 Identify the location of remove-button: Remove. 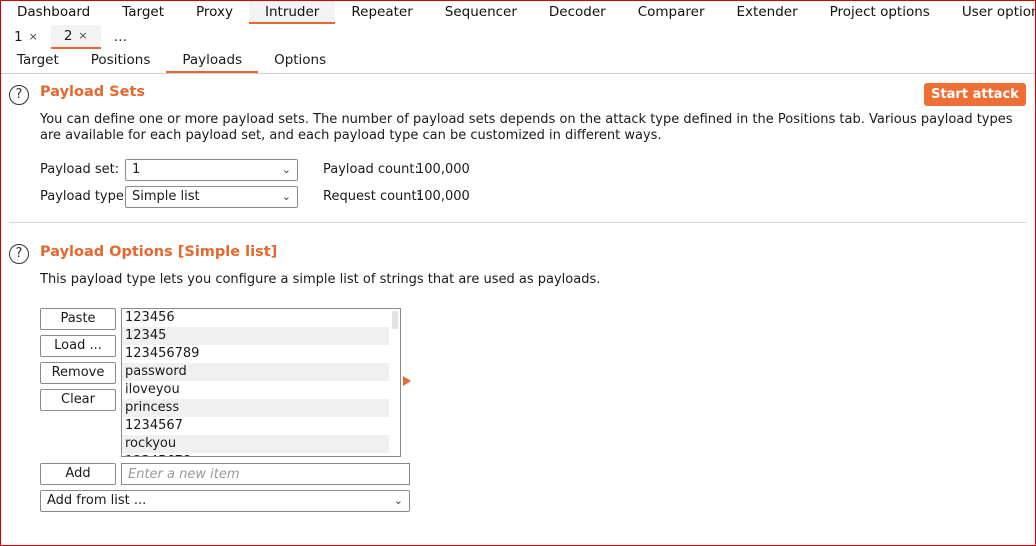
(78, 373).